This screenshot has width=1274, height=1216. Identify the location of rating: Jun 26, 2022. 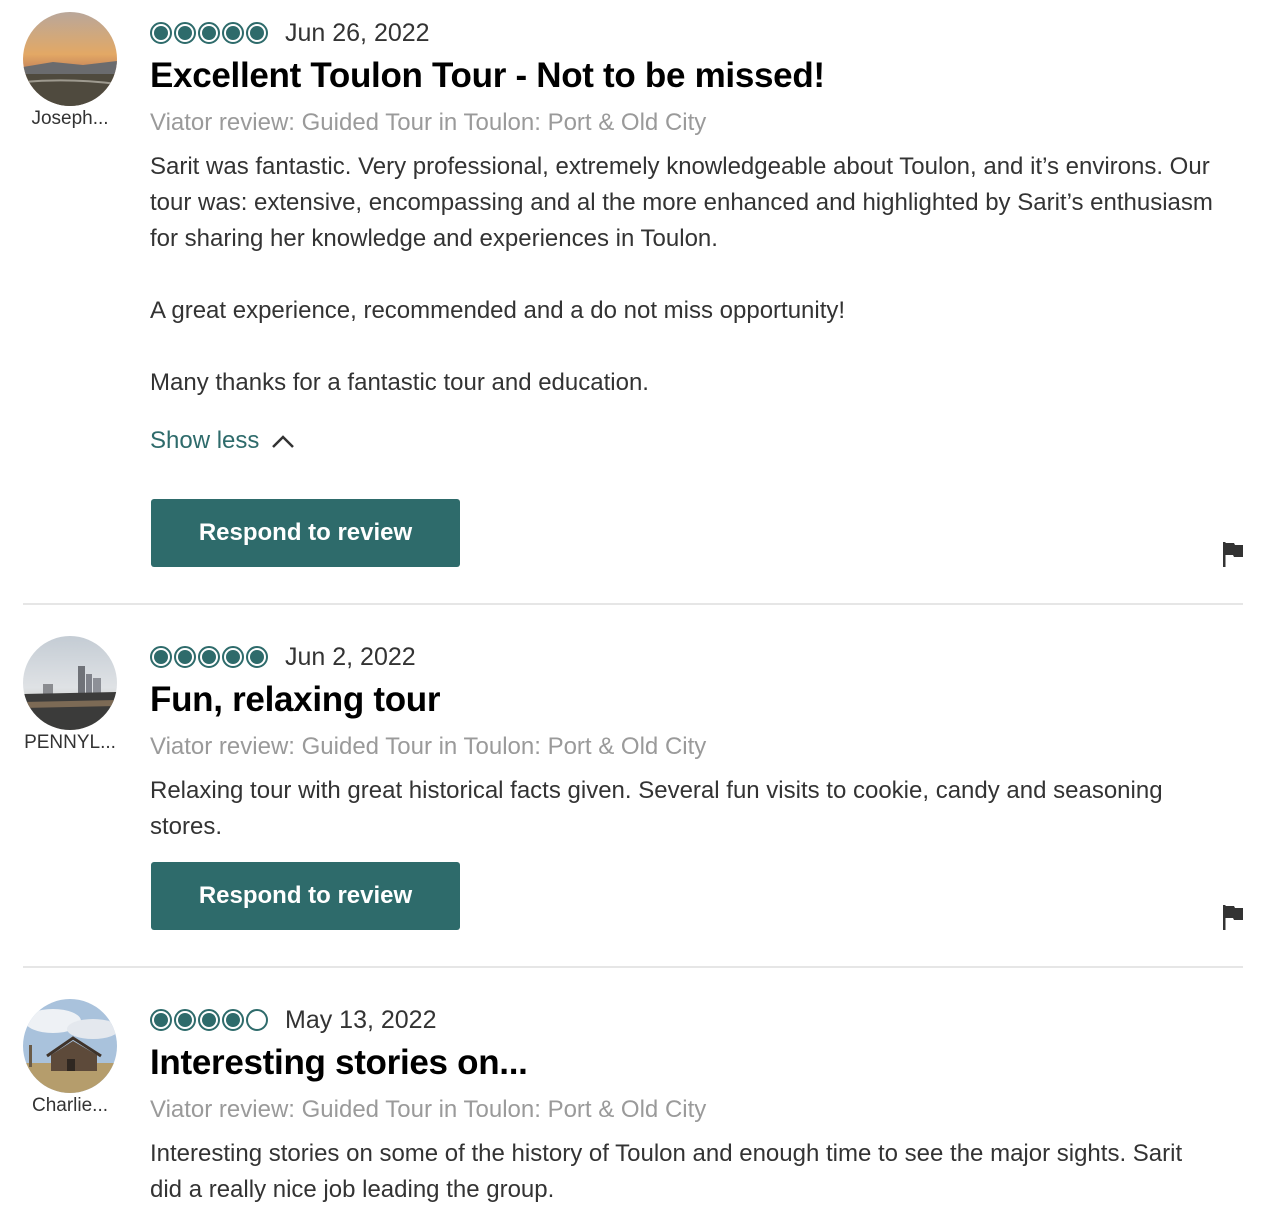
(290, 33).